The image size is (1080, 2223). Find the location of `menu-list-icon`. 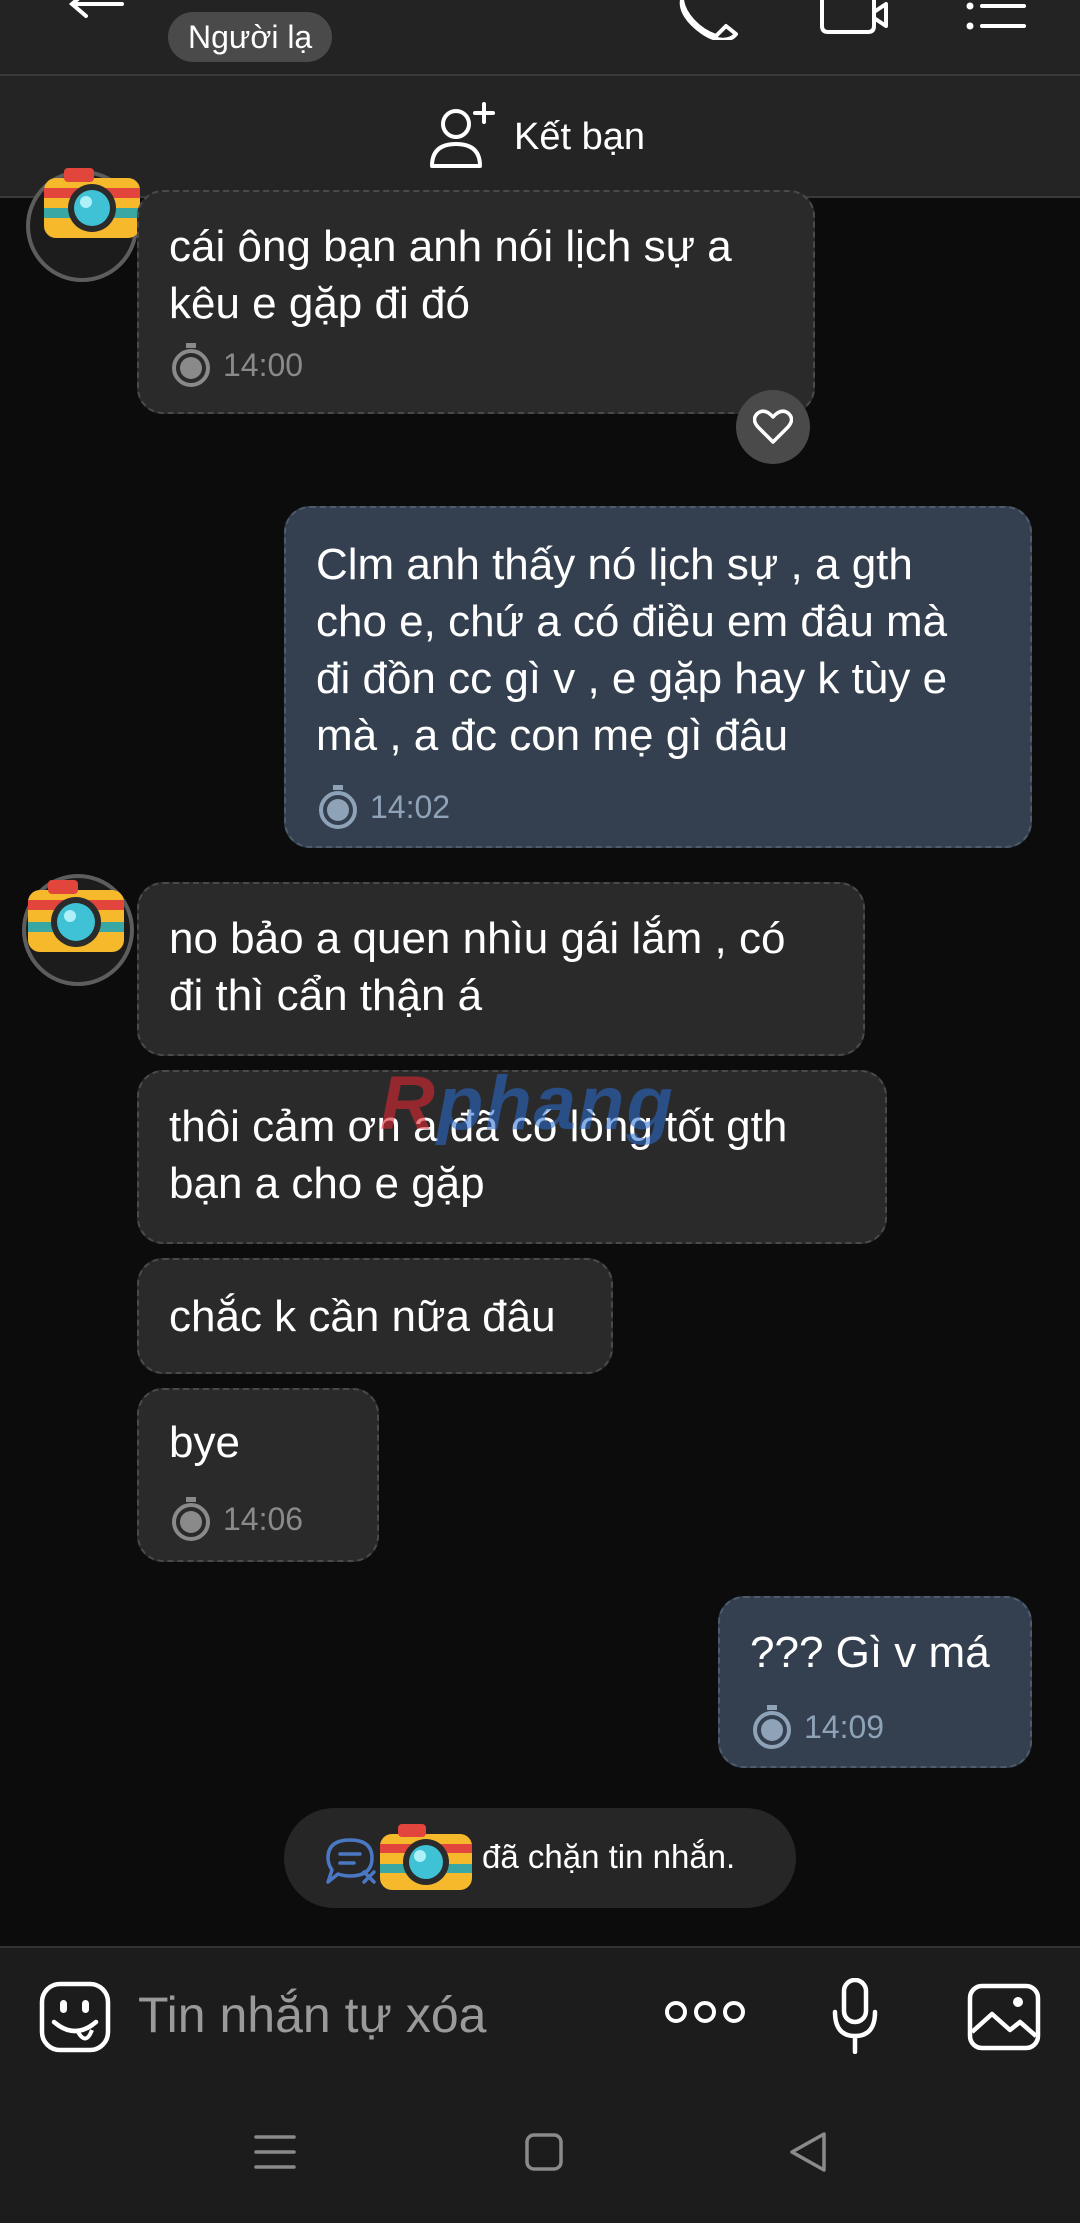

menu-list-icon is located at coordinates (996, 17).